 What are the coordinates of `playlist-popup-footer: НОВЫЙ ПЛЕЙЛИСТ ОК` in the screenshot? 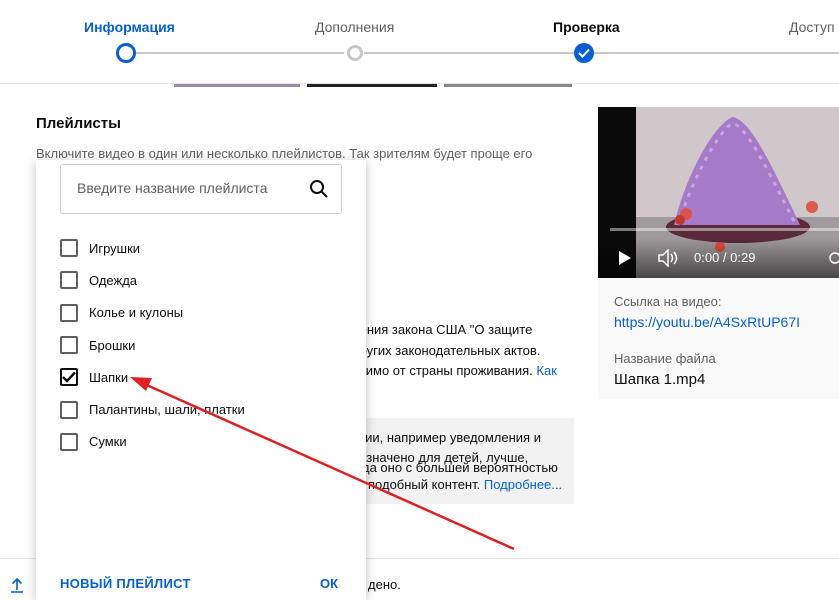 It's located at (201, 588).